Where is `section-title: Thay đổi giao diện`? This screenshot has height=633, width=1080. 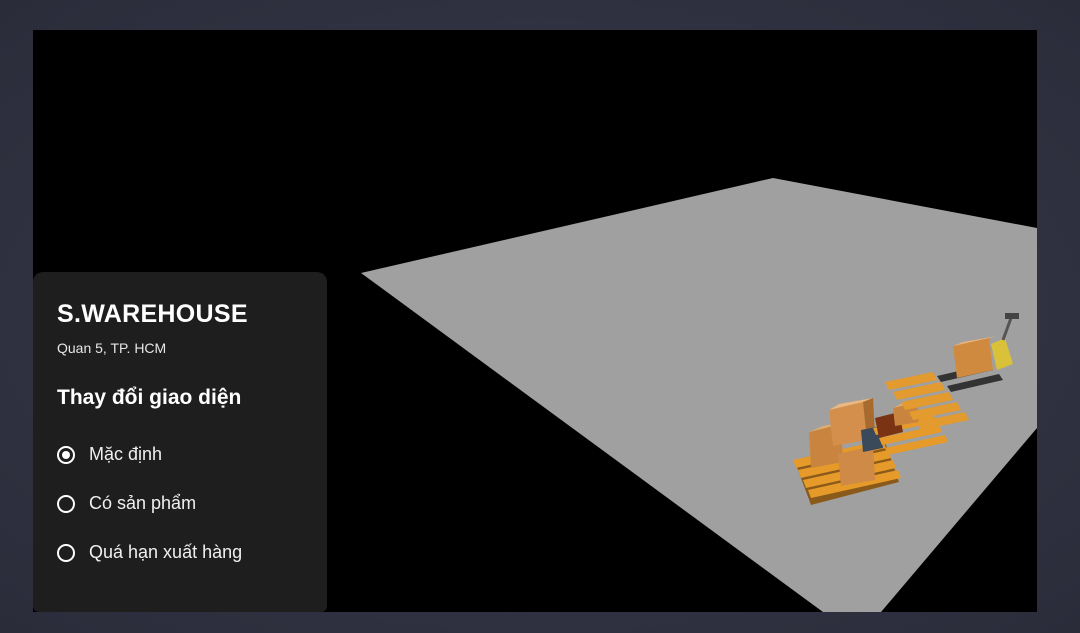 section-title: Thay đổi giao diện is located at coordinates (149, 397).